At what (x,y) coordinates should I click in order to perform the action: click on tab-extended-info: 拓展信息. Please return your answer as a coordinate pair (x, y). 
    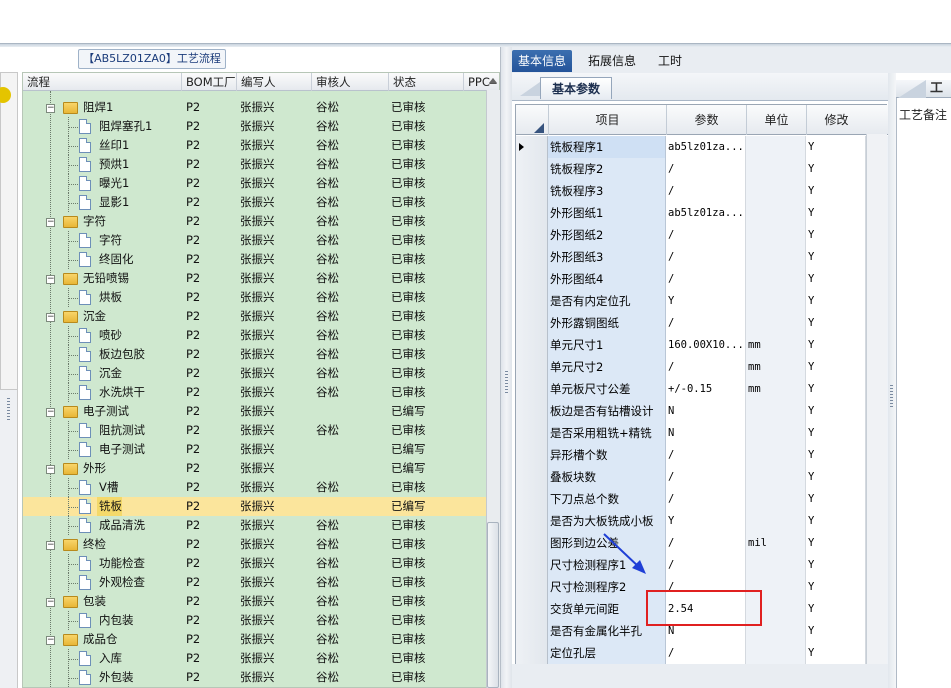
    Looking at the image, I should click on (612, 61).